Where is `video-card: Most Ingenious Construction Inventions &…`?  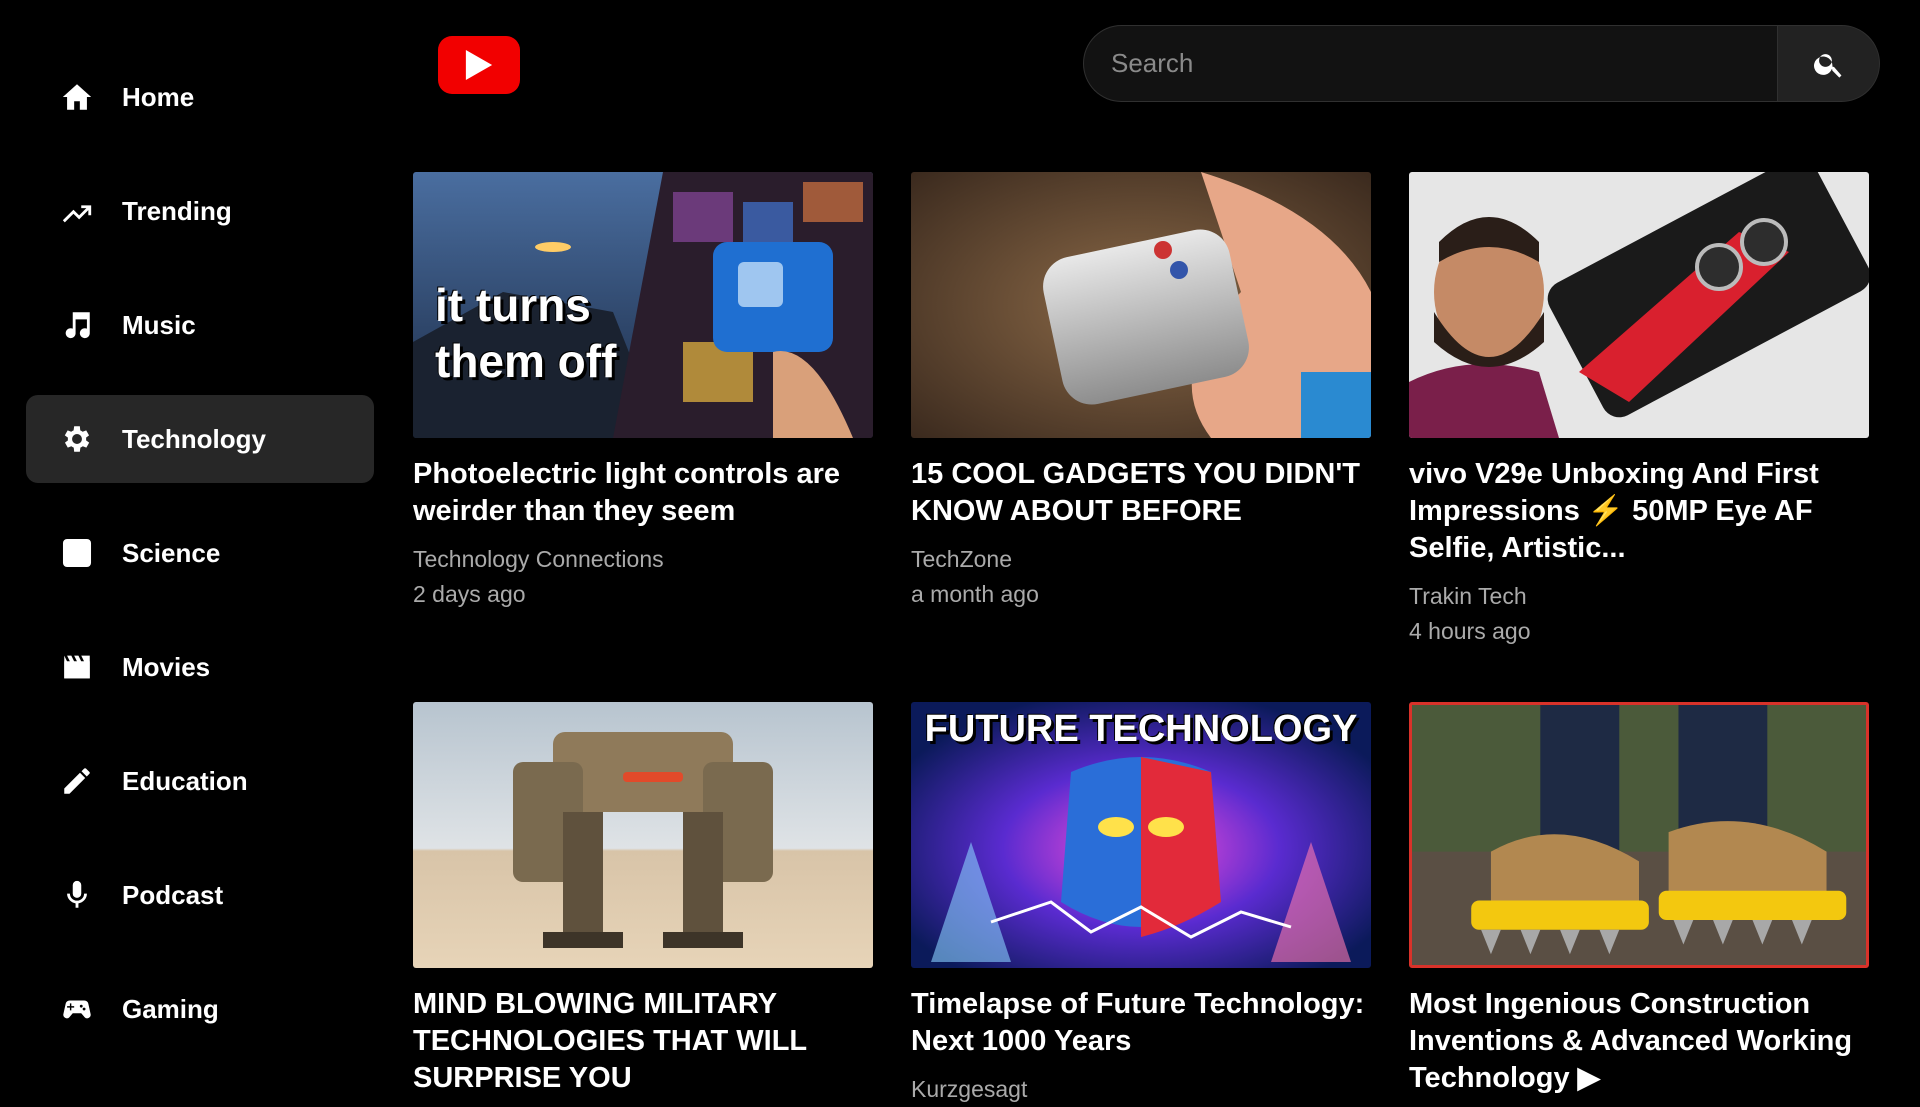
video-card: Most Ingenious Construction Inventions &… is located at coordinates (1639, 899).